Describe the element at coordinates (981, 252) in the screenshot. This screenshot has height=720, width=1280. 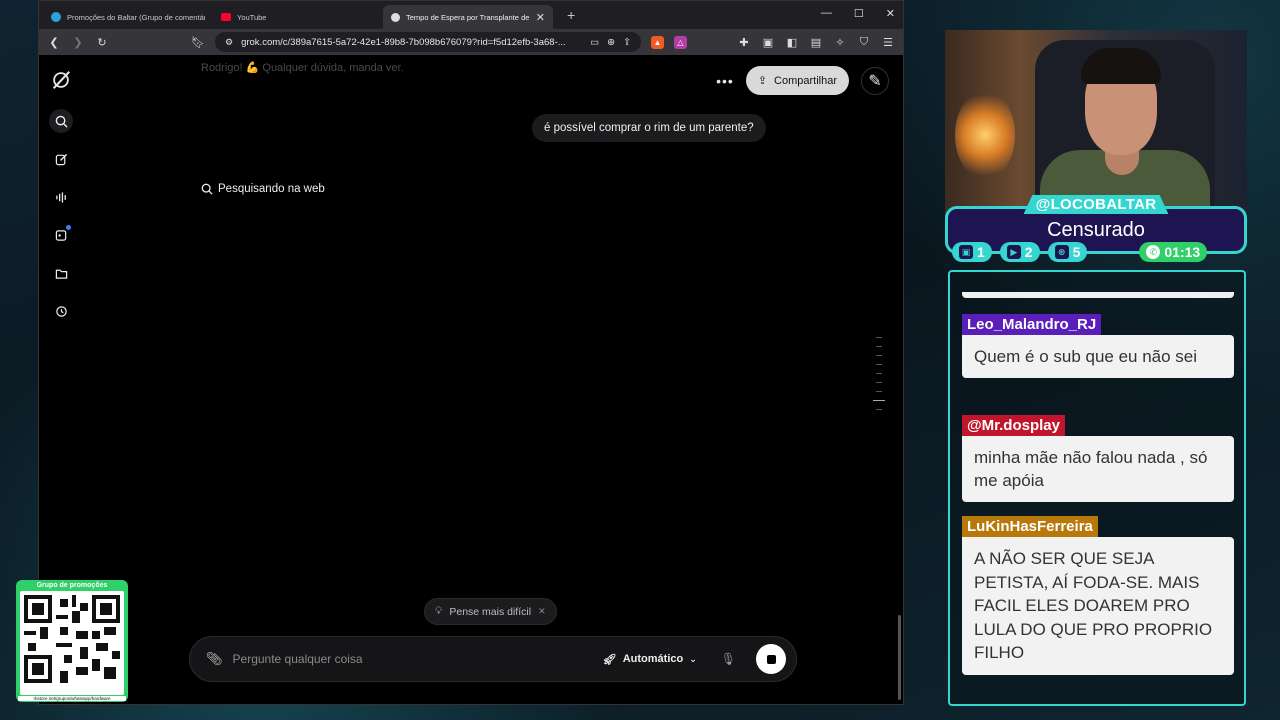
I see `twitch-value: 1` at that location.